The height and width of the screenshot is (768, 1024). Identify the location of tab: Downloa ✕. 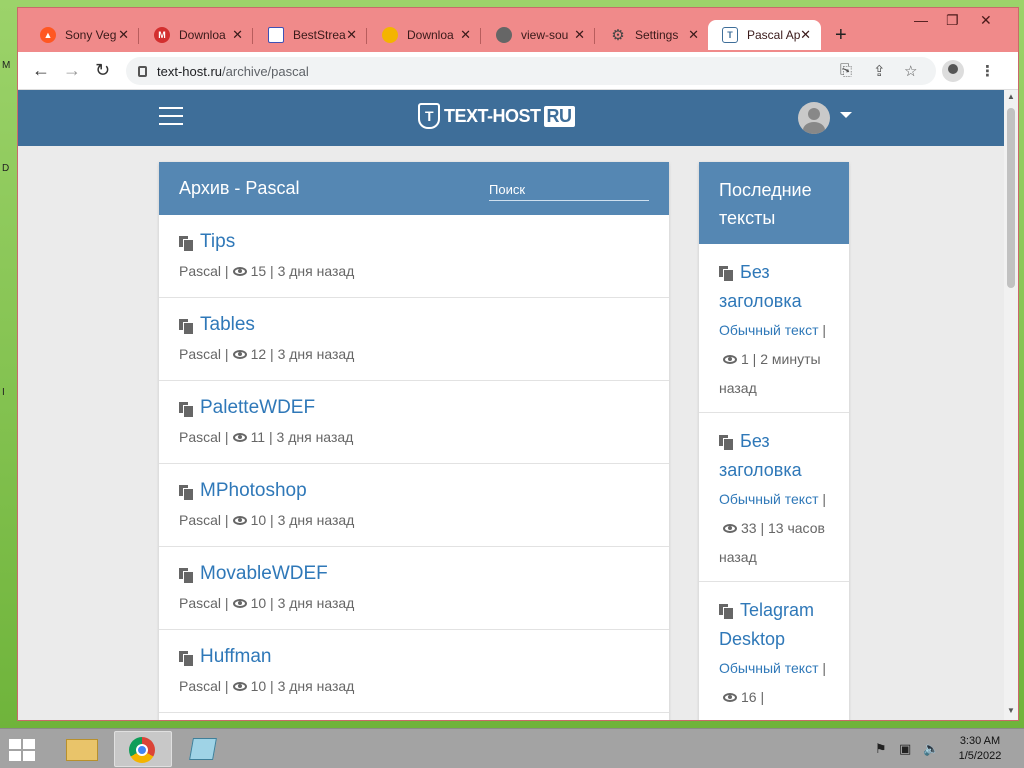
(424, 35).